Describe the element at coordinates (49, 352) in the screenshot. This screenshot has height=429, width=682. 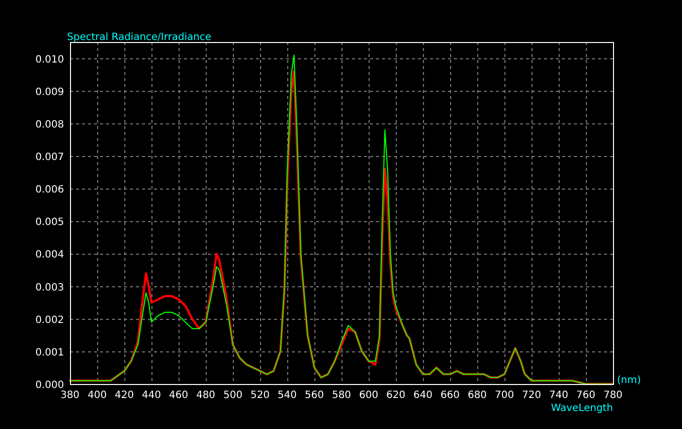
I see `y-tick-label: 0.001` at that location.